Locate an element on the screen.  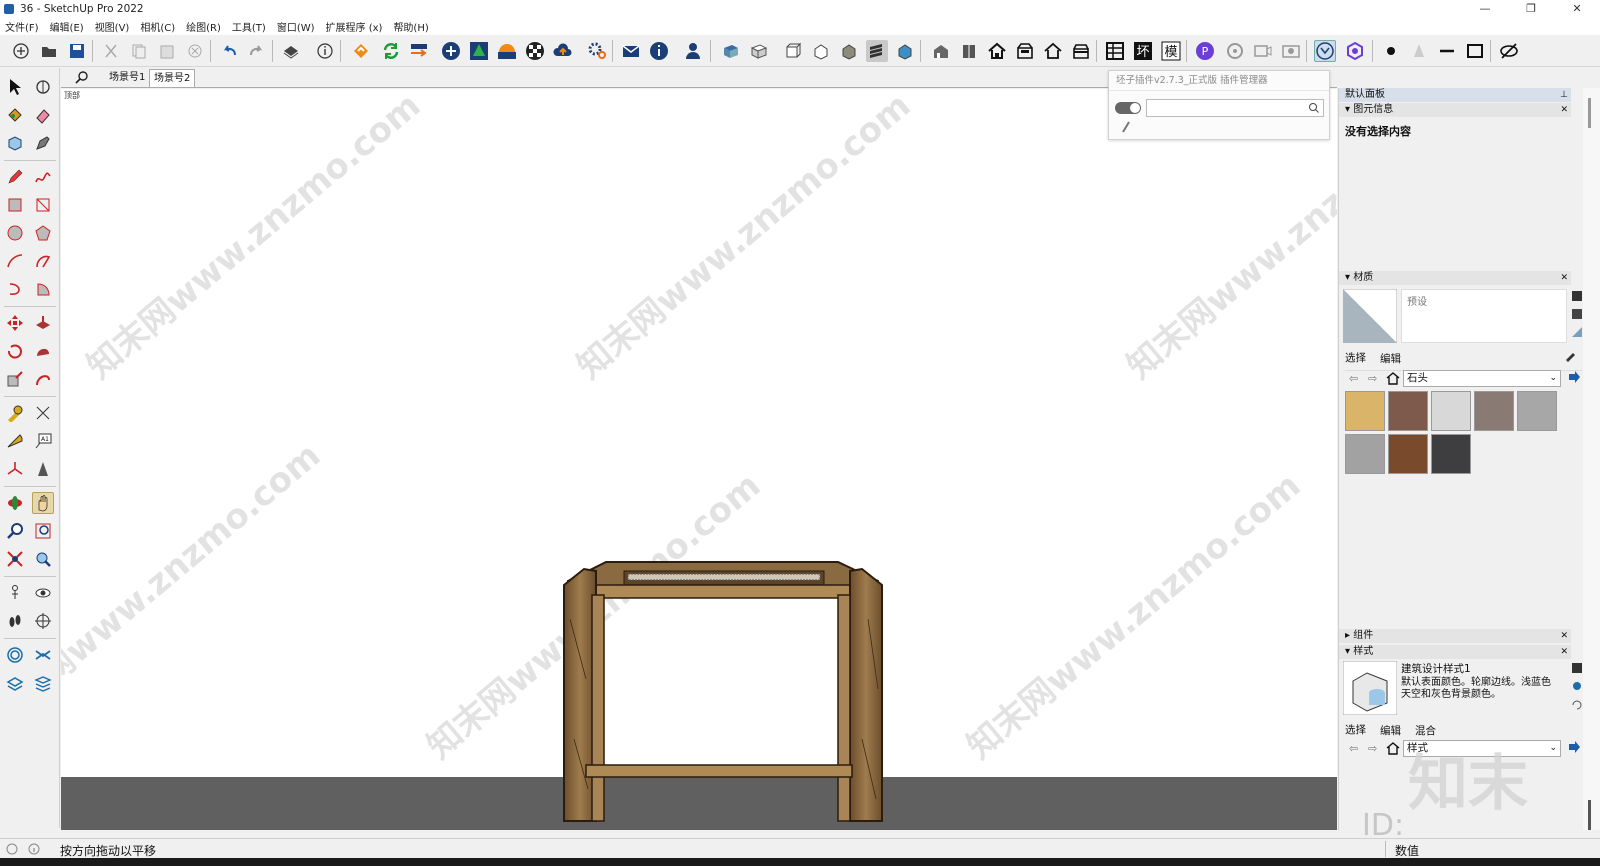
iso-view-icon is located at coordinates (731, 51).